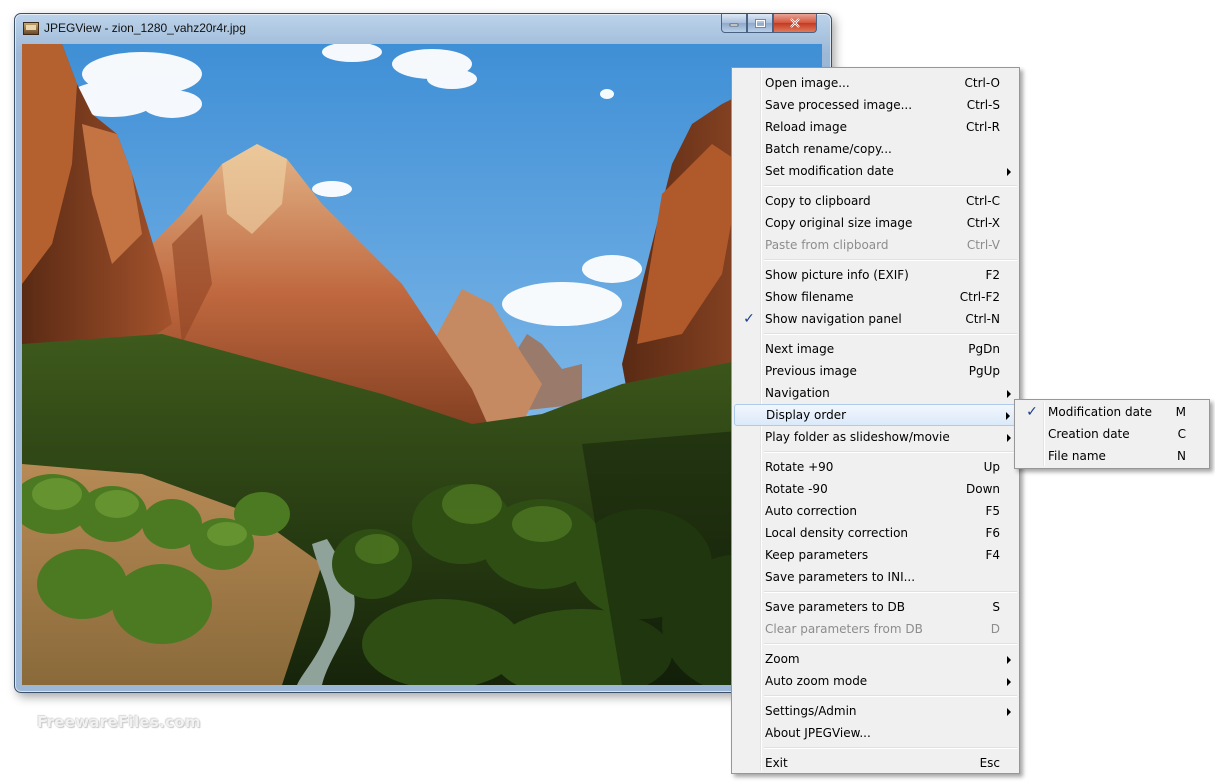 The width and height of the screenshot is (1215, 783). Describe the element at coordinates (806, 127) in the screenshot. I see `menu-item-label: Reload image` at that location.